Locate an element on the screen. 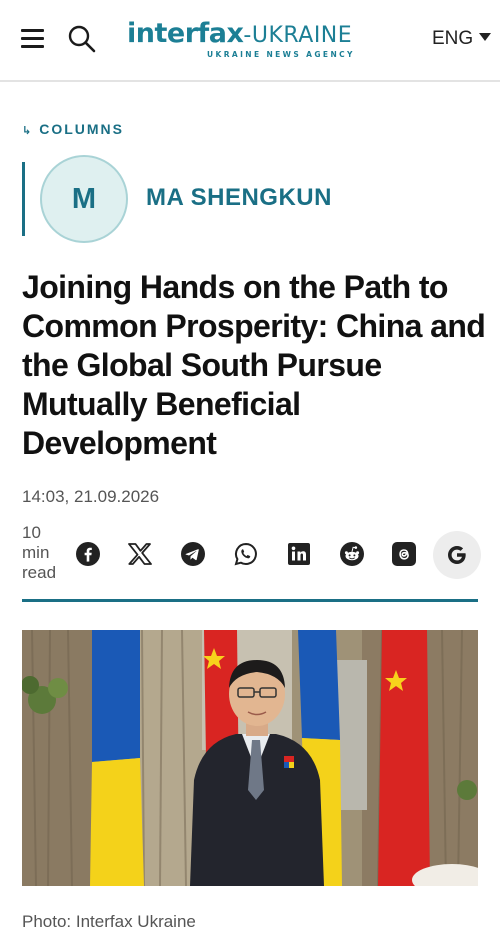 The width and height of the screenshot is (500, 938). language-label: ENG is located at coordinates (453, 38).